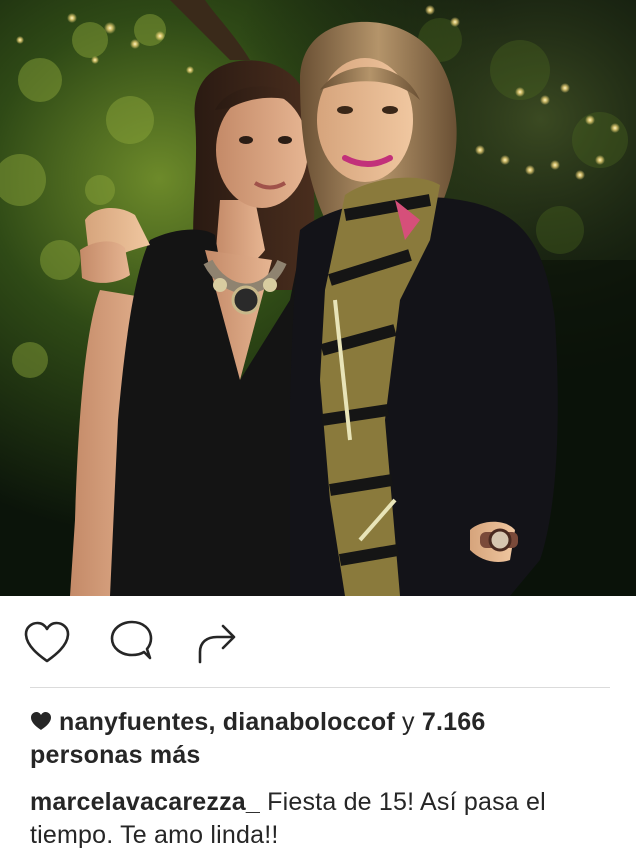 The height and width of the screenshot is (860, 636). Describe the element at coordinates (320, 687) in the screenshot. I see `post-divider` at that location.